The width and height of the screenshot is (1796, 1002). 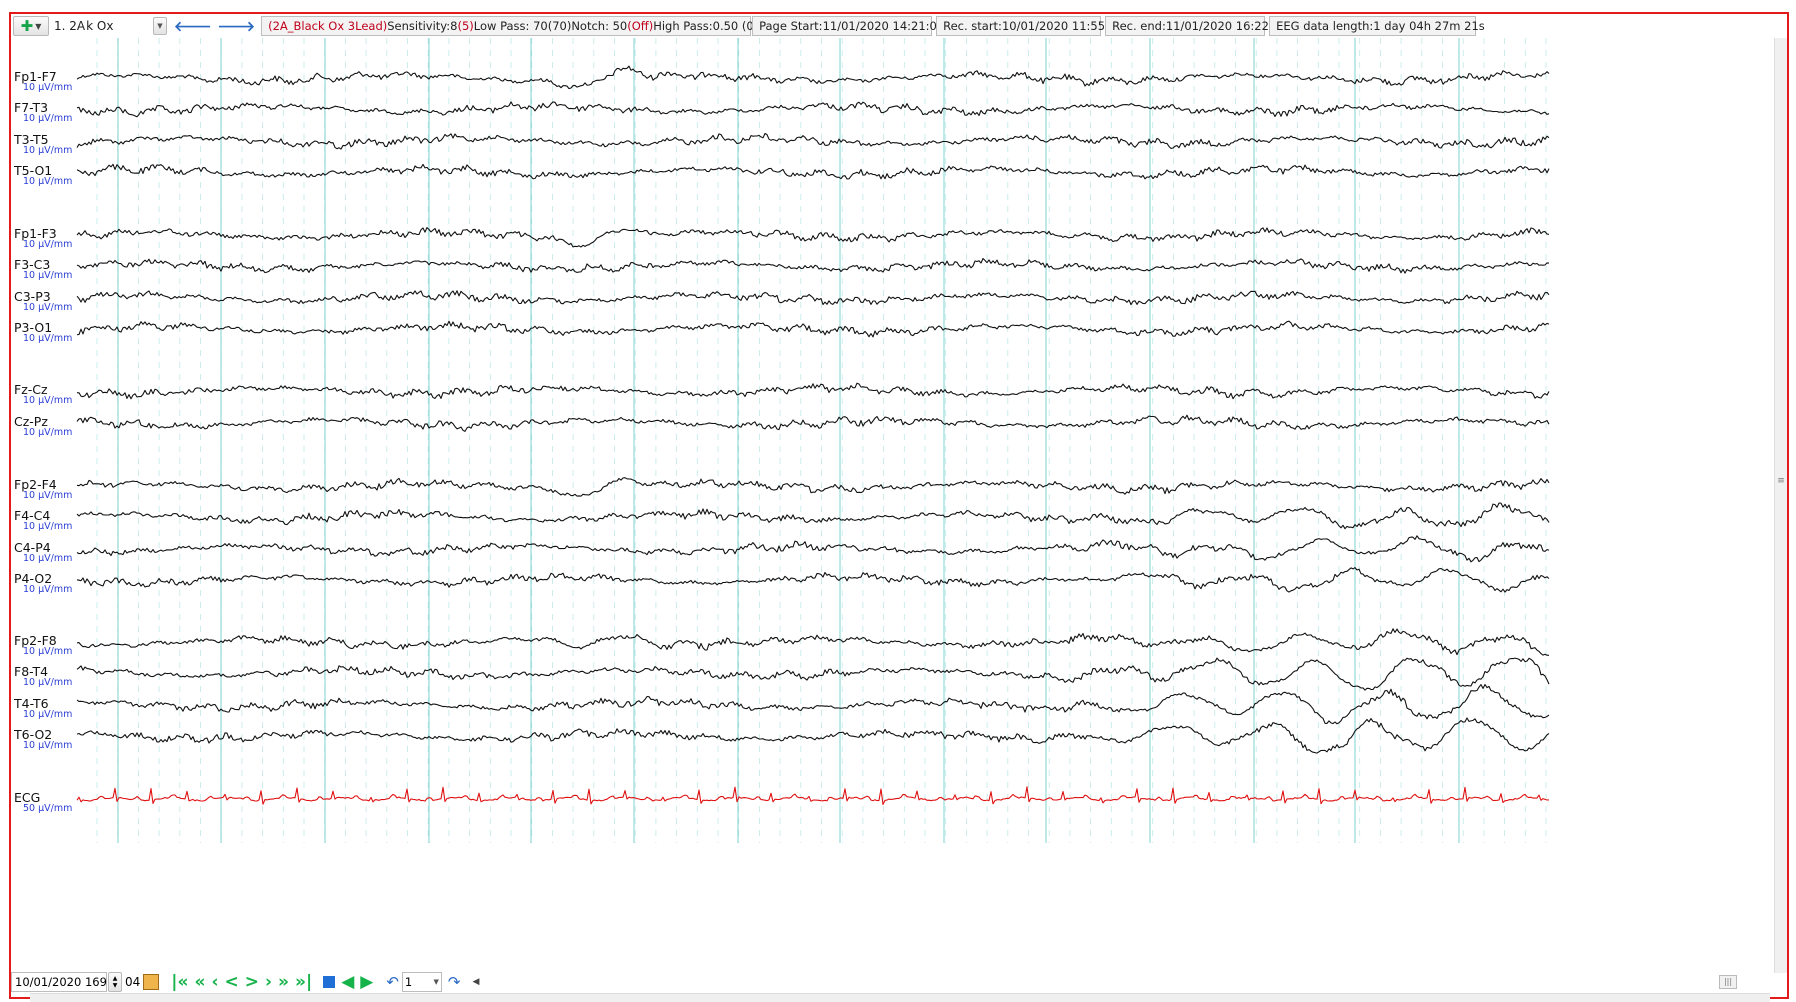 What do you see at coordinates (48, 244) in the screenshot?
I see `channel-scale-fp1-f3: 10 µV/mm` at bounding box center [48, 244].